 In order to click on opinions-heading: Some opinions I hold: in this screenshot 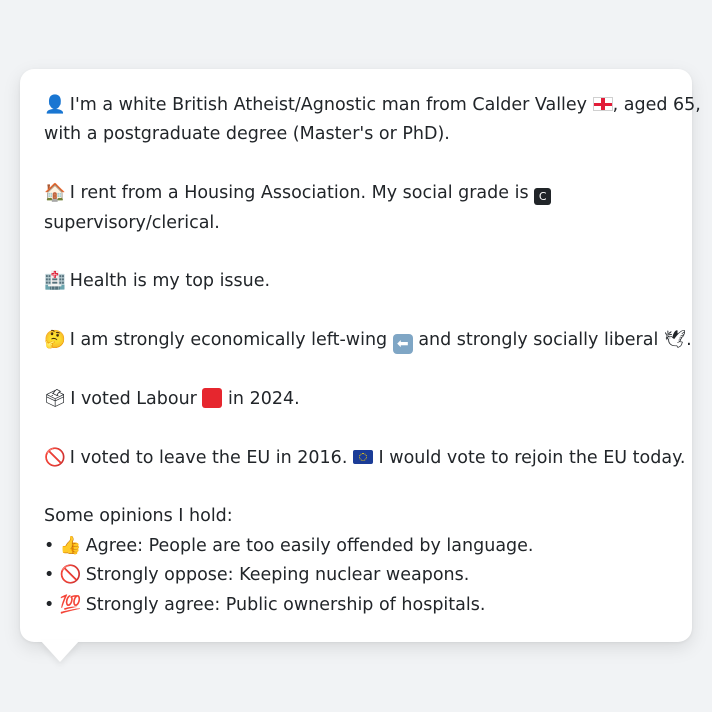, I will do `click(138, 516)`.